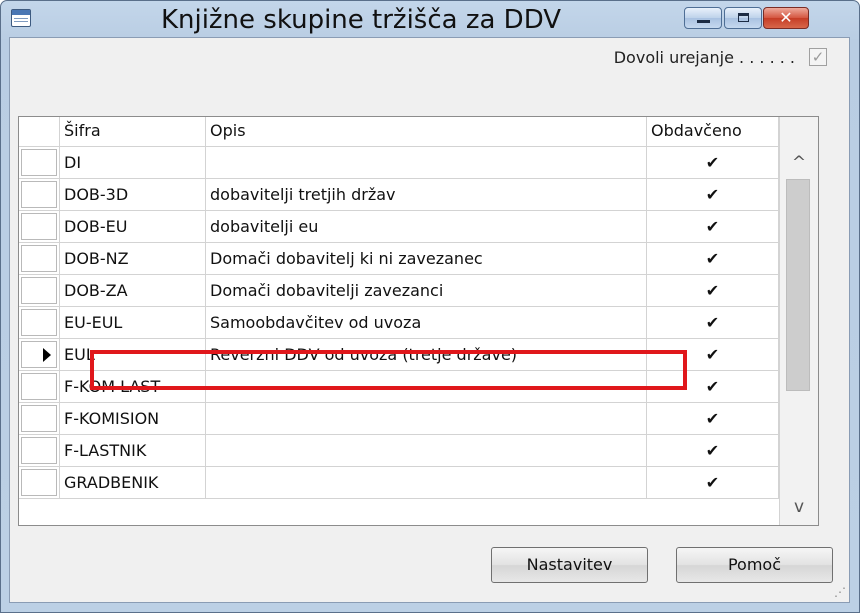 This screenshot has width=860, height=613. Describe the element at coordinates (133, 163) in the screenshot. I see `cell-code: DI` at that location.